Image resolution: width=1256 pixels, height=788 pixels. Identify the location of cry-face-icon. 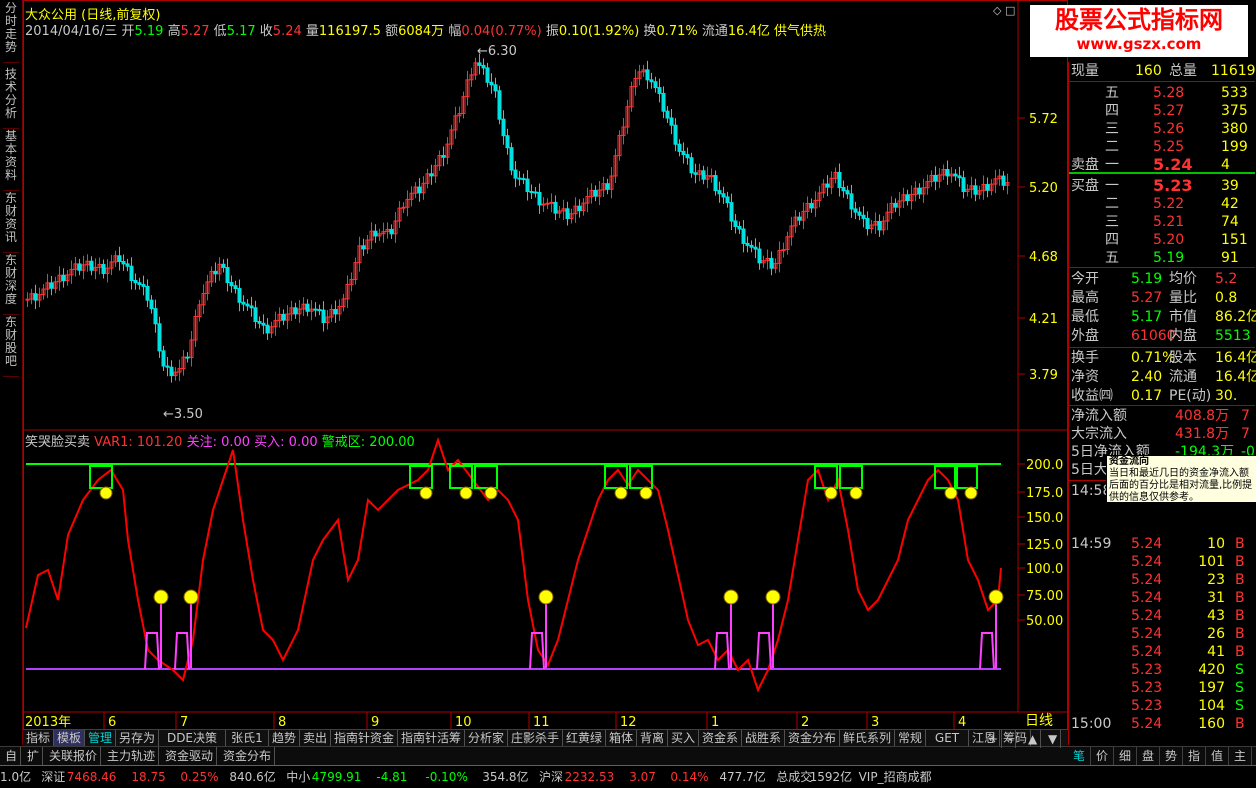
(831, 493).